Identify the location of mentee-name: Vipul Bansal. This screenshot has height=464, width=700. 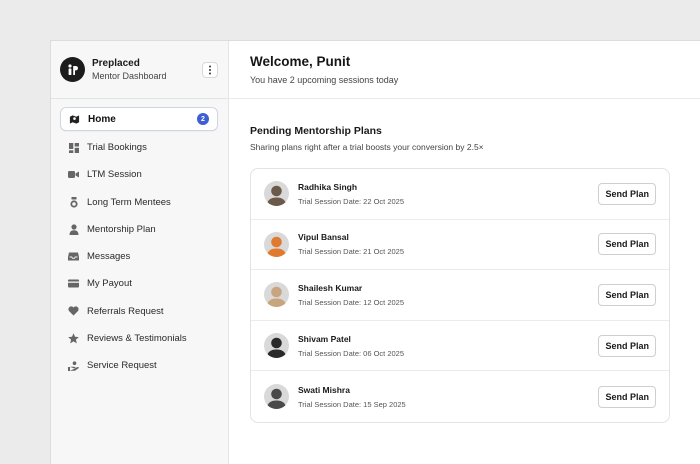
(323, 237).